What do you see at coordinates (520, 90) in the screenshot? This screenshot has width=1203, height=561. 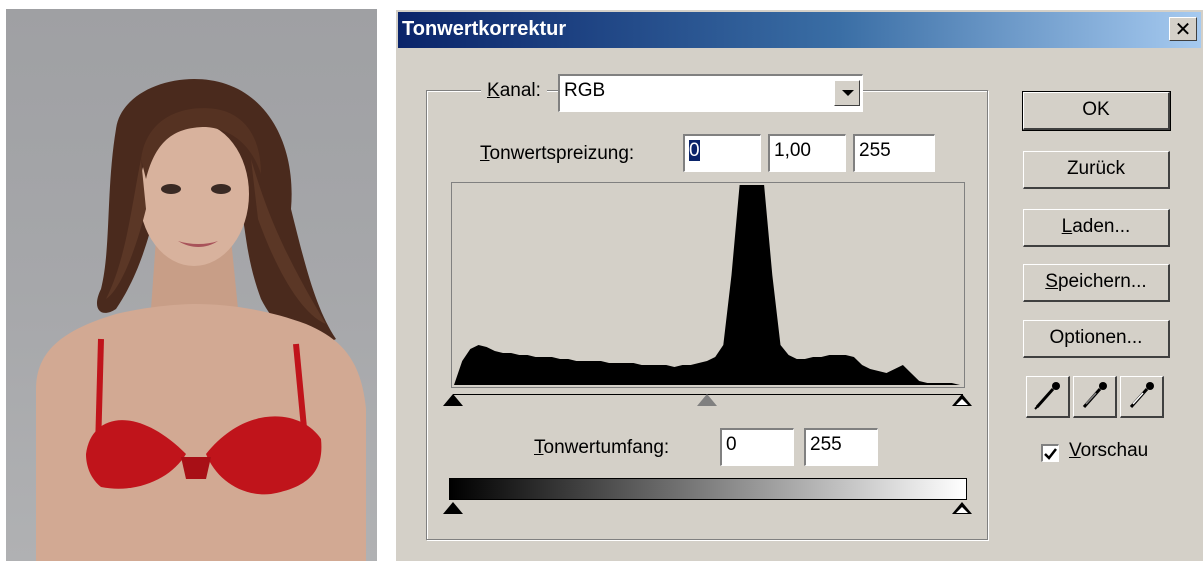 I see `channel-label-text: anal:` at bounding box center [520, 90].